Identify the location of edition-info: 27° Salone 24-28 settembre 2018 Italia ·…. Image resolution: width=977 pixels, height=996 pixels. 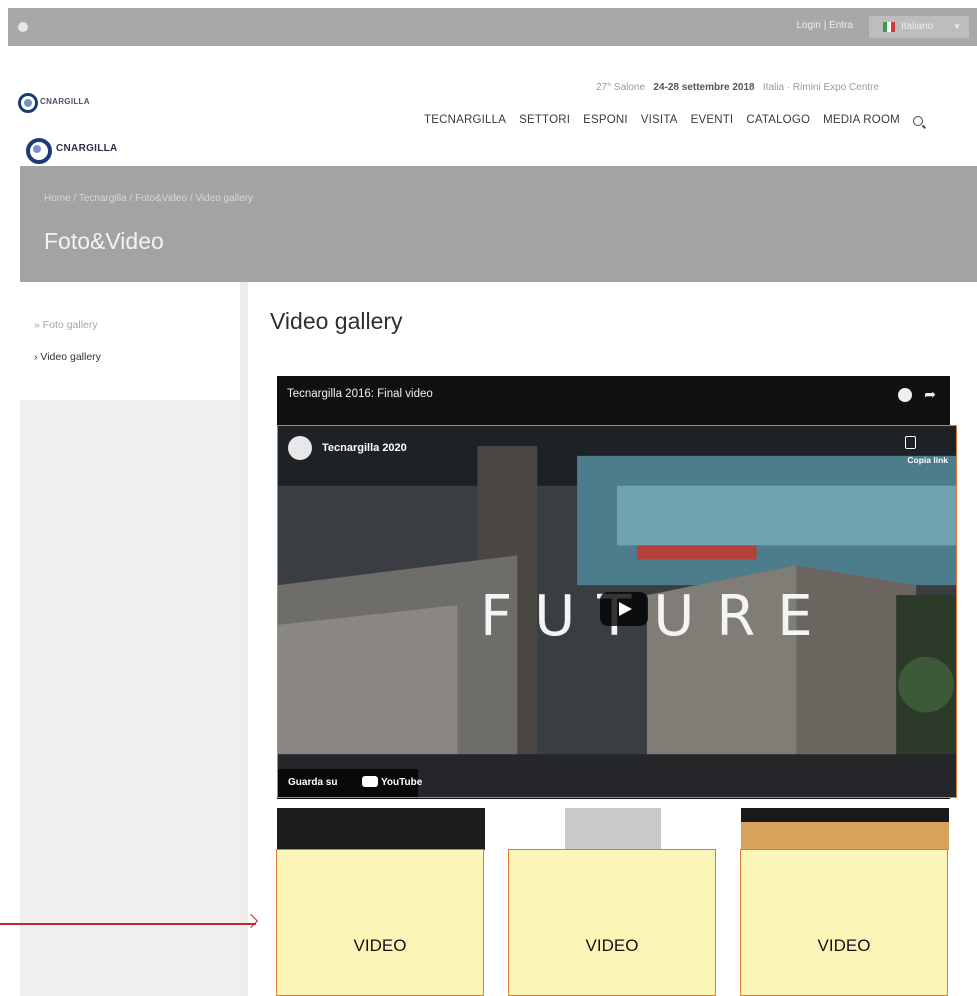
(737, 87).